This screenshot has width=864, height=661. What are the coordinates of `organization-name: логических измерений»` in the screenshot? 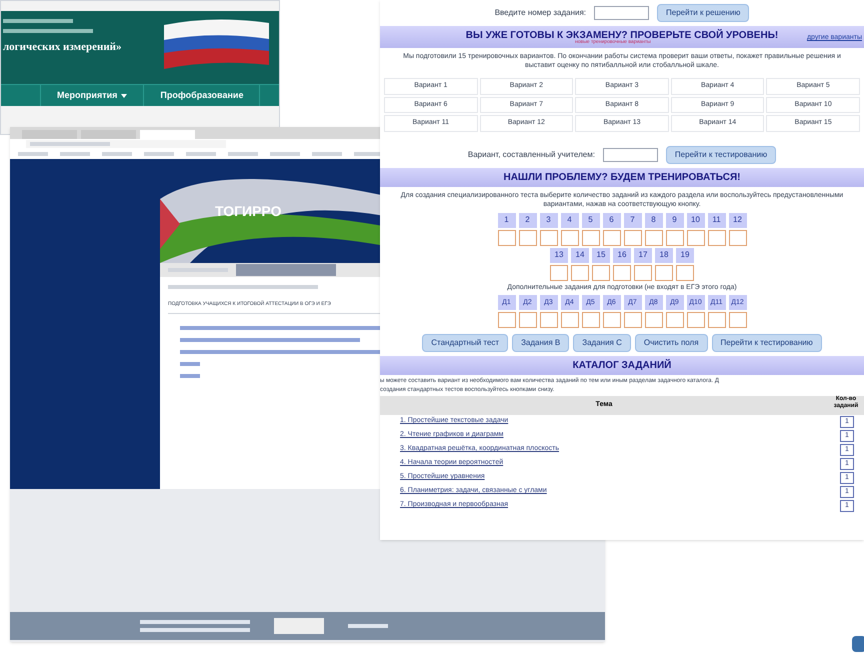 It's located at (62, 47).